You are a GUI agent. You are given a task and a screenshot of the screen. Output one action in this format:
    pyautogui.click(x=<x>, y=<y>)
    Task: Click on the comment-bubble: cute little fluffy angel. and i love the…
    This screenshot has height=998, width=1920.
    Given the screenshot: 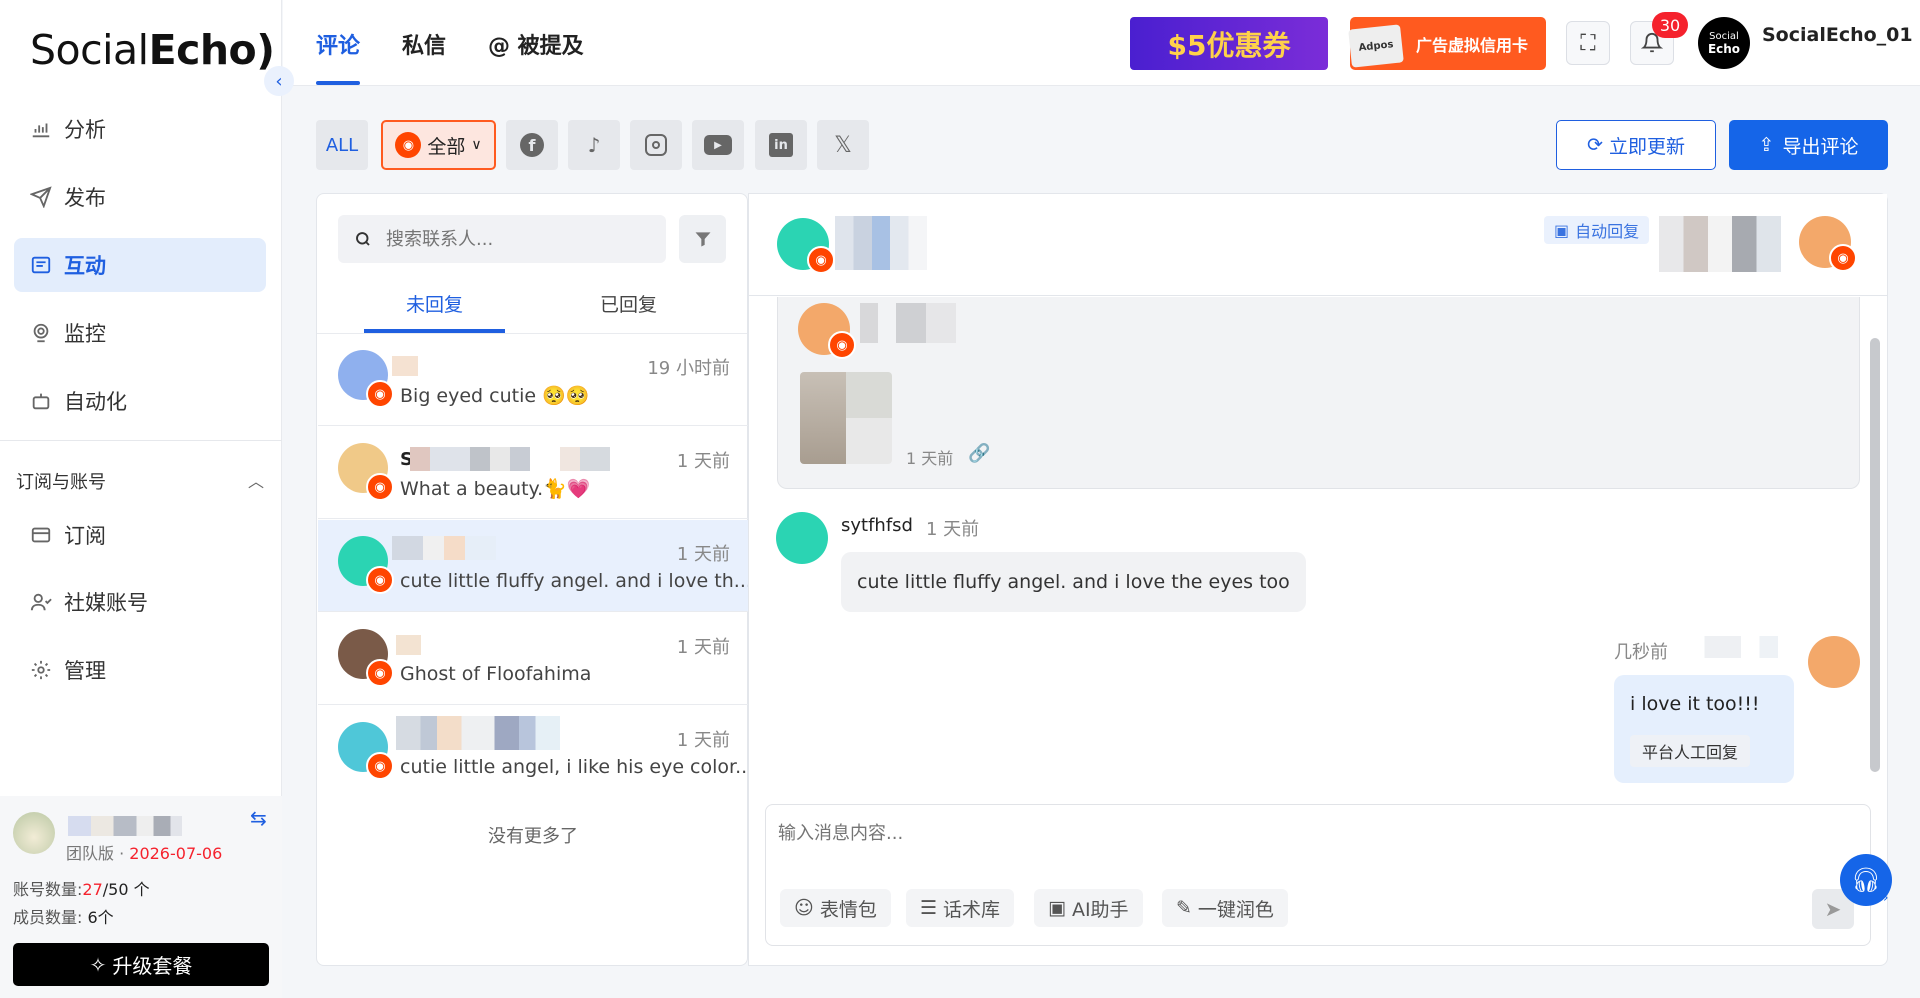 What is the action you would take?
    pyautogui.click(x=1073, y=582)
    